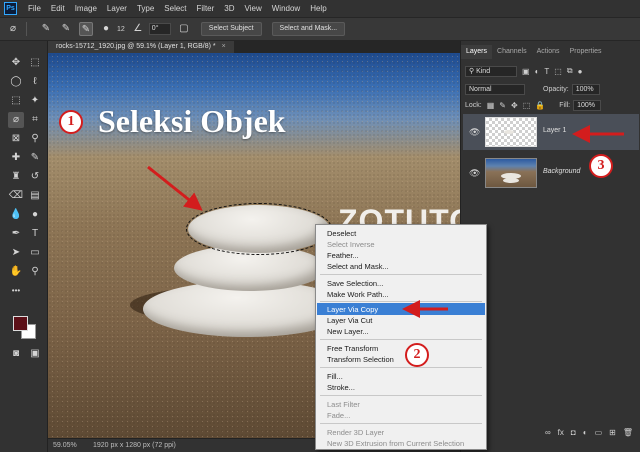 The height and width of the screenshot is (452, 640). Describe the element at coordinates (491, 71) in the screenshot. I see `filter-kind-select: ⚲ Kind` at that location.